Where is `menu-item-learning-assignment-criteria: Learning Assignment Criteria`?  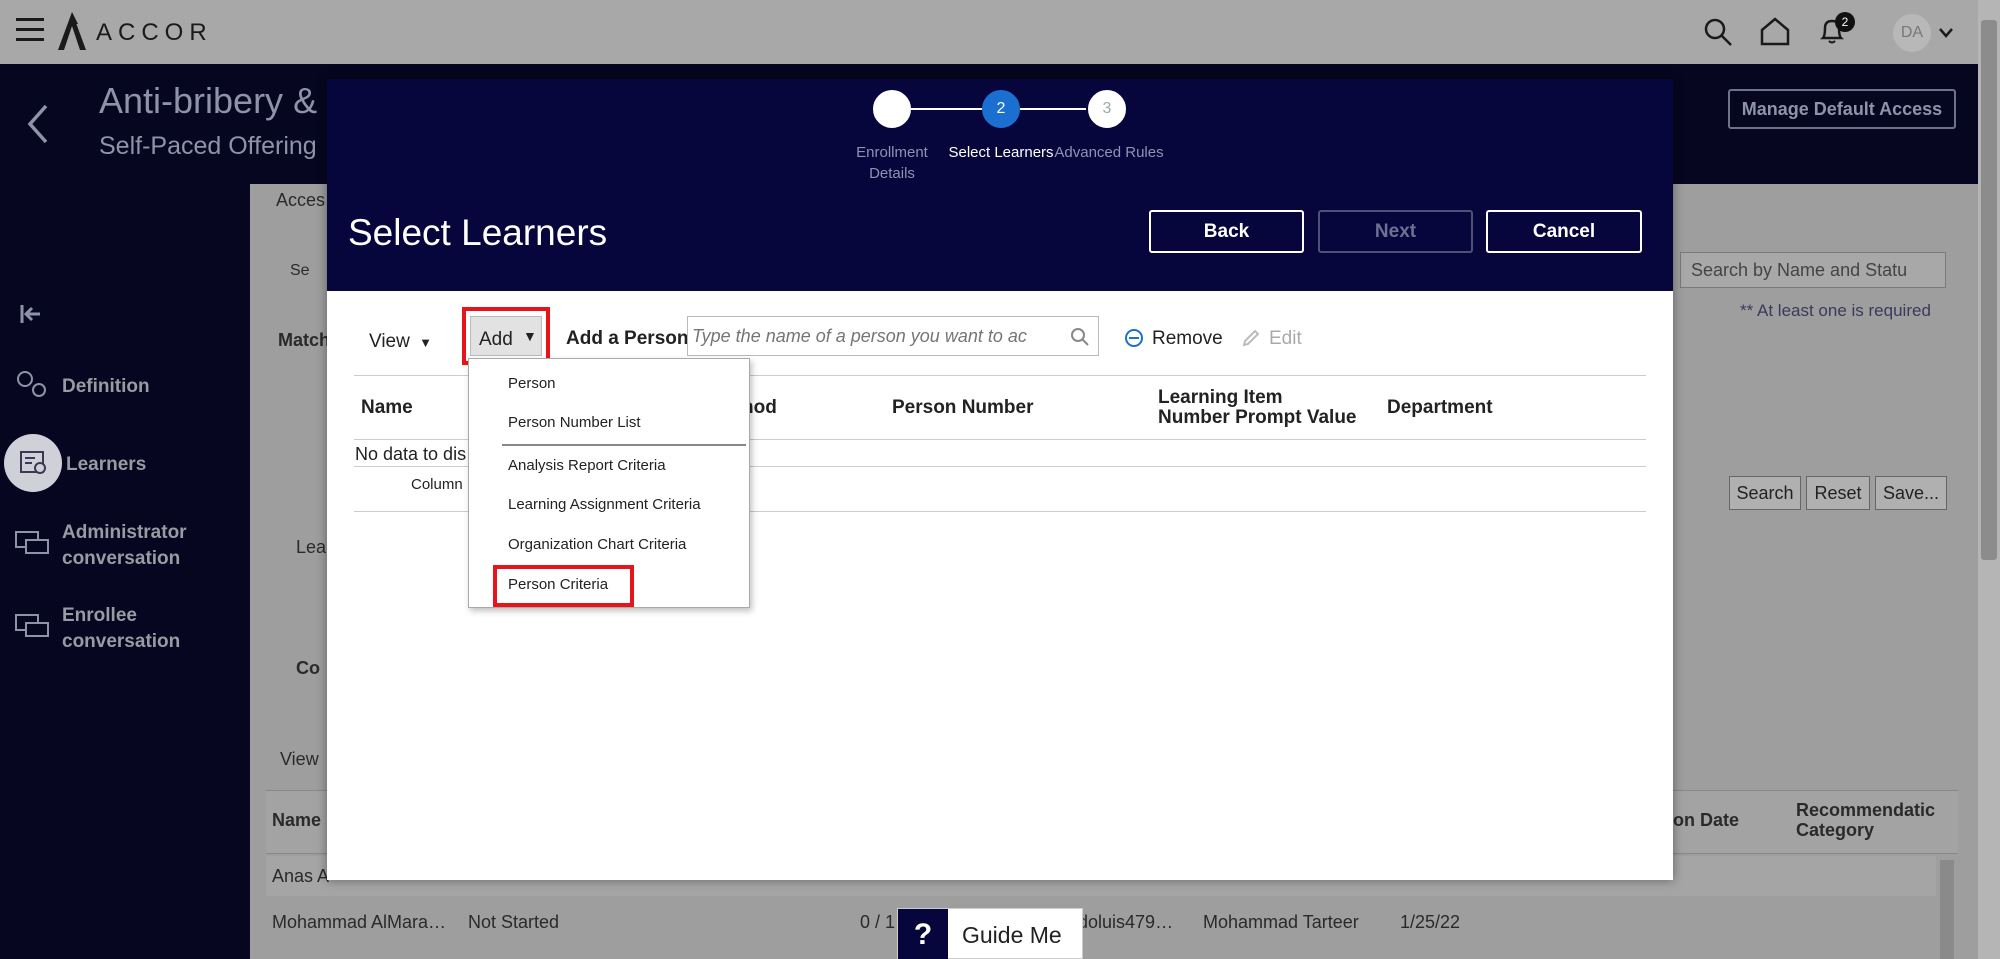 menu-item-learning-assignment-criteria: Learning Assignment Criteria is located at coordinates (604, 504).